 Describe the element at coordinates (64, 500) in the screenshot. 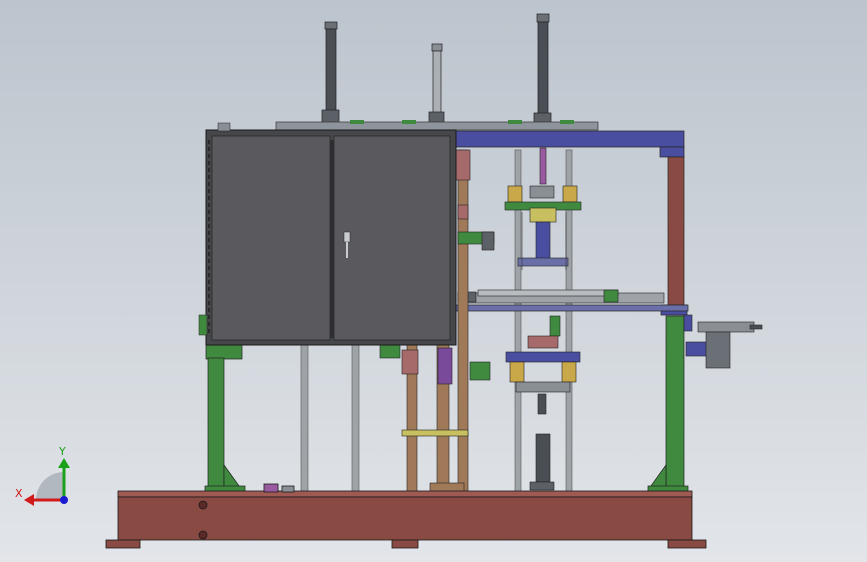

I see `z-axis-dot` at that location.